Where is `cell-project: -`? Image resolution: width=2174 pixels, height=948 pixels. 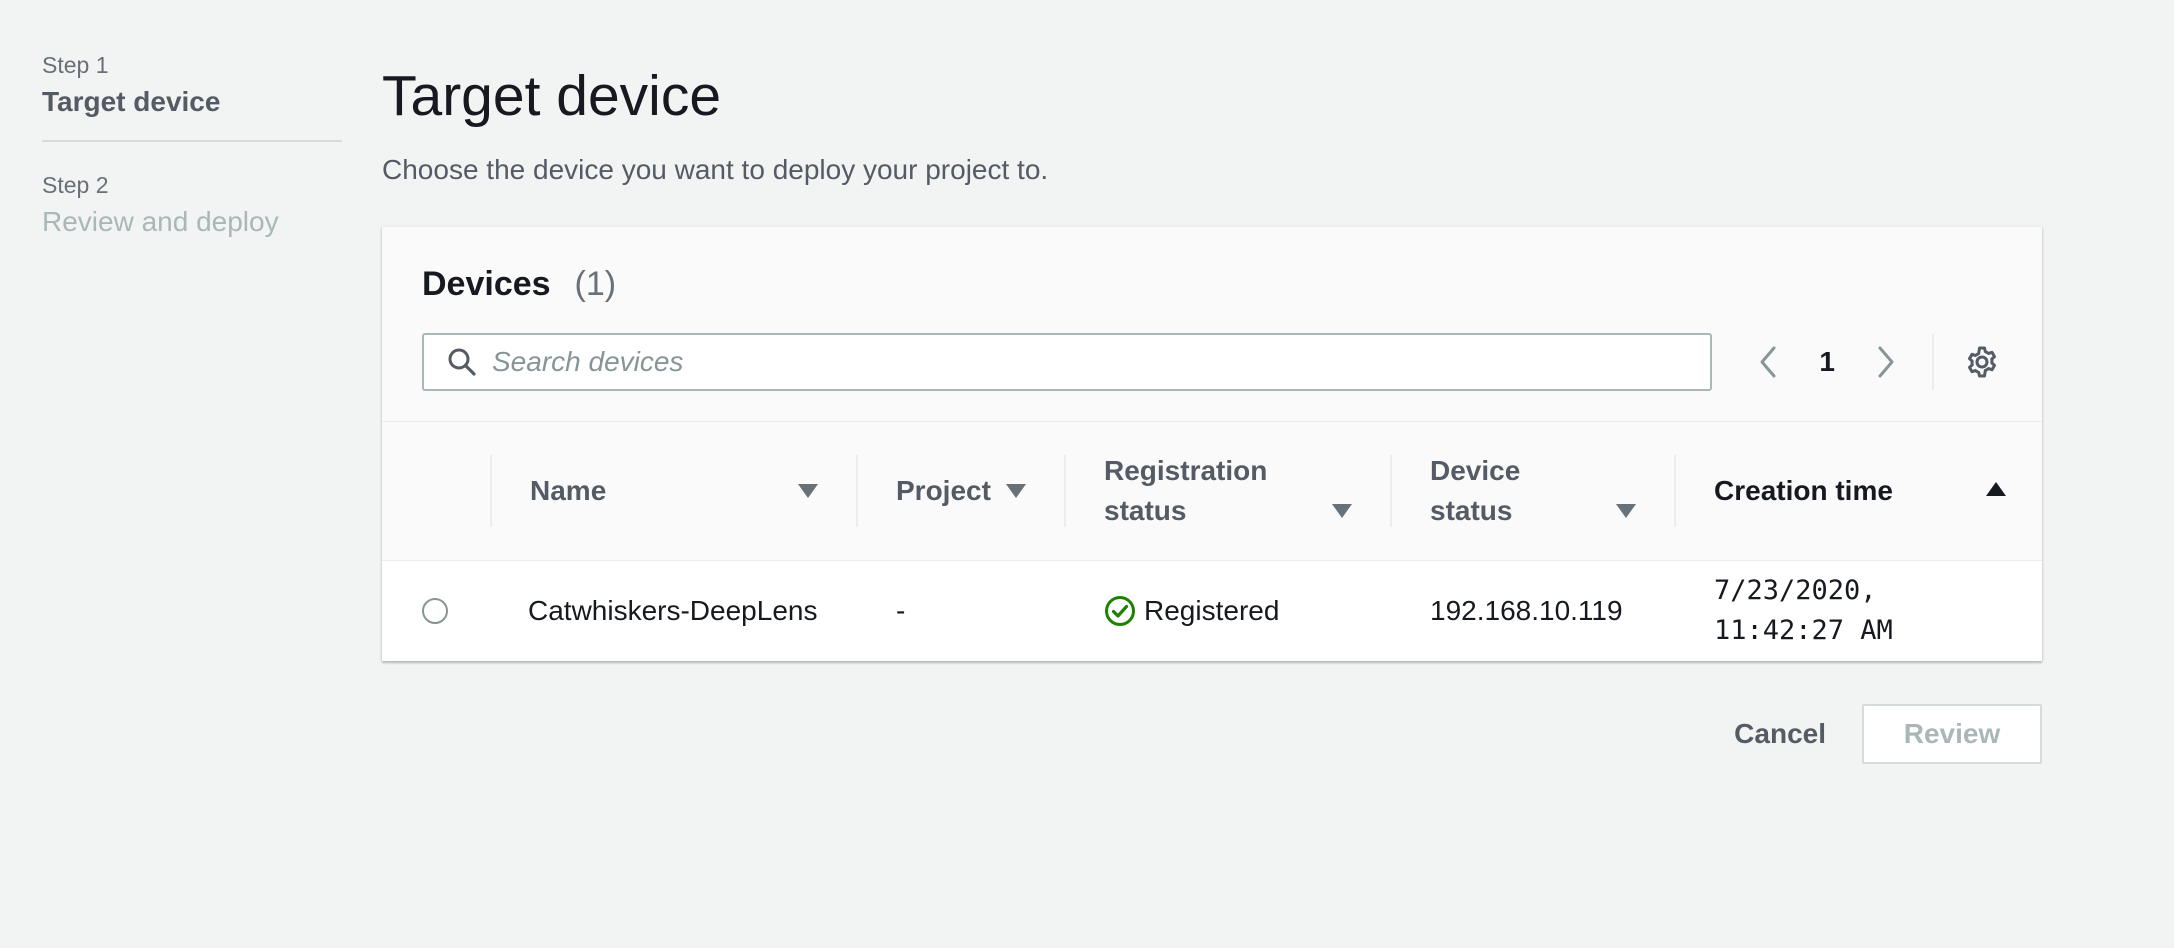
cell-project: - is located at coordinates (901, 610).